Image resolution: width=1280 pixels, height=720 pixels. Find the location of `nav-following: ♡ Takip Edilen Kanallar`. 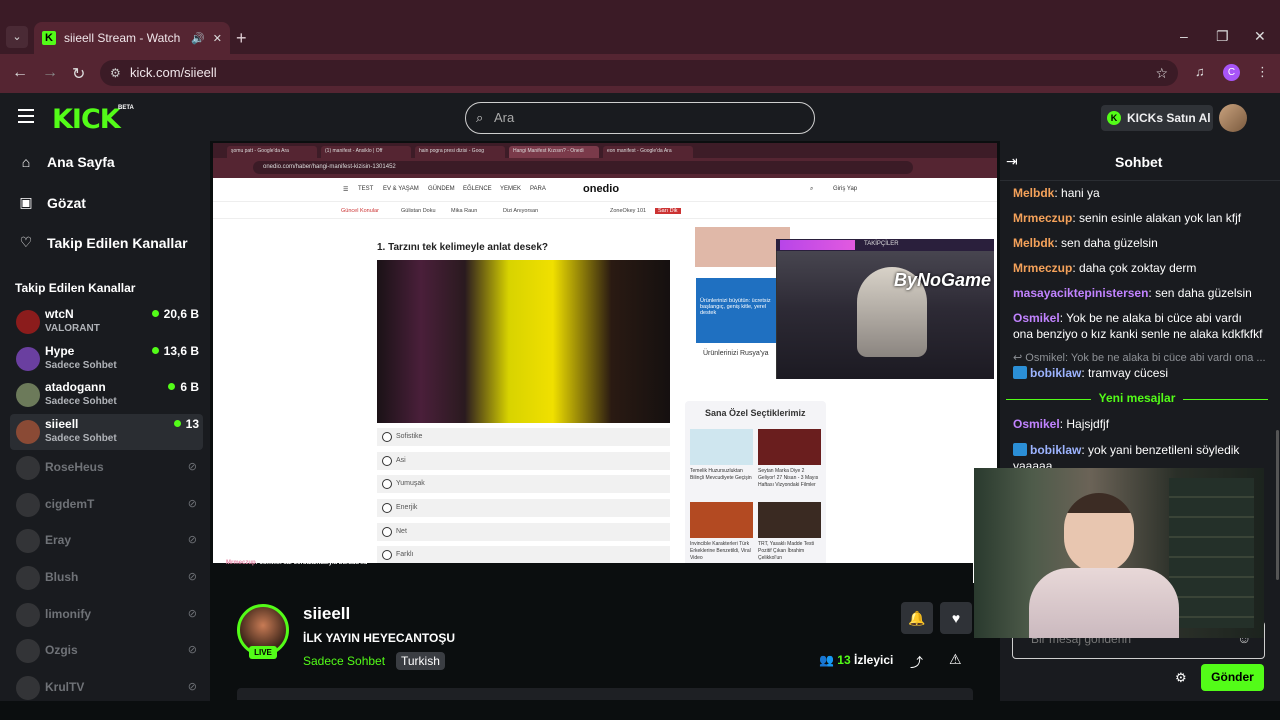

nav-following: ♡ Takip Edilen Kanallar is located at coordinates (103, 242).